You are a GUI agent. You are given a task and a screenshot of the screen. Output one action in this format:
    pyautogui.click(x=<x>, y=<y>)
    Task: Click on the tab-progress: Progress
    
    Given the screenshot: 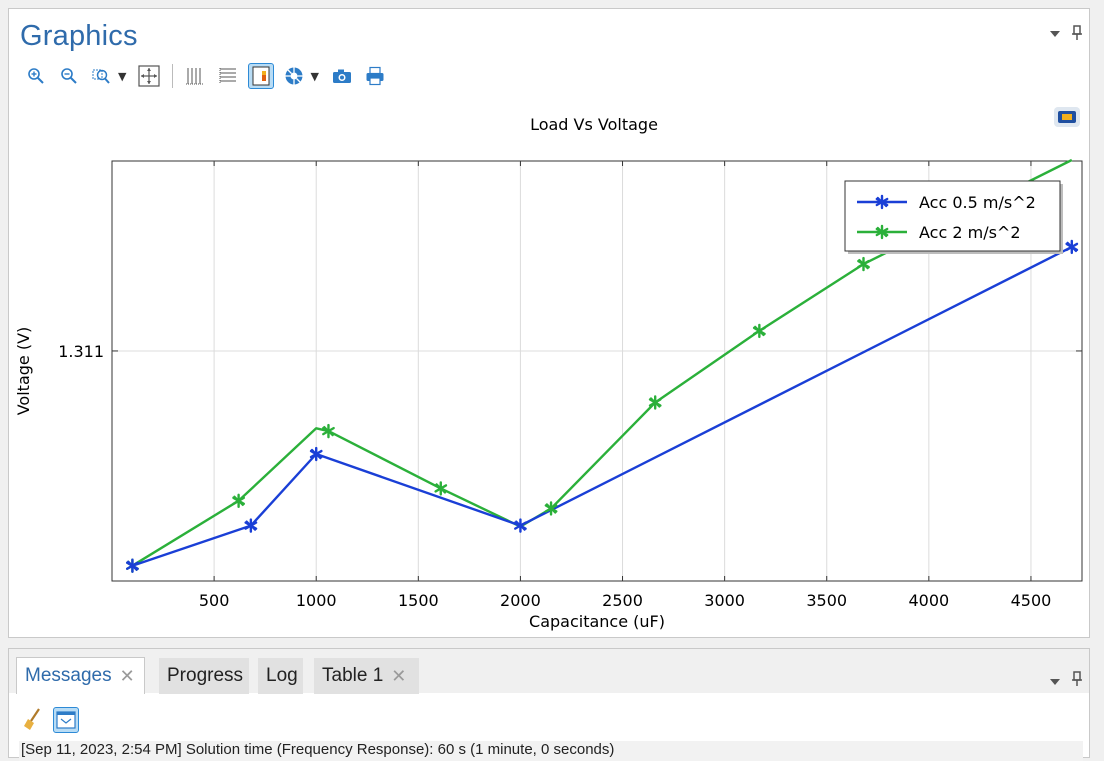 What is the action you would take?
    pyautogui.click(x=204, y=676)
    